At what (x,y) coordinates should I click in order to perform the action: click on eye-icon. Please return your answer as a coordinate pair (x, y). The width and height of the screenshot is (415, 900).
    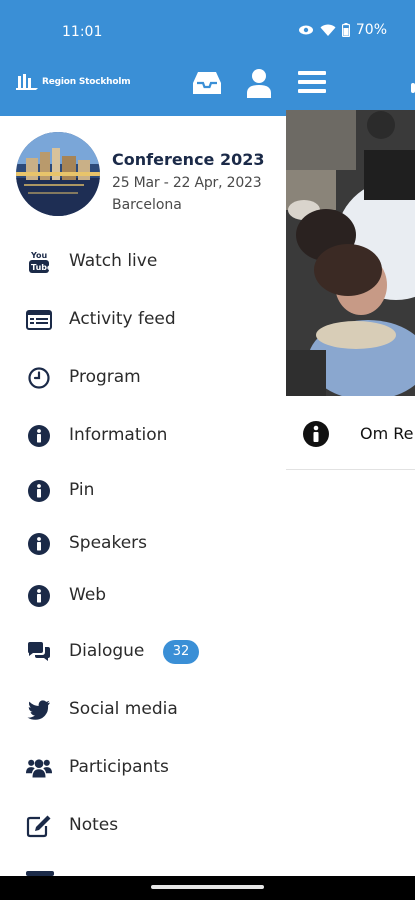
    Looking at the image, I should click on (305, 30).